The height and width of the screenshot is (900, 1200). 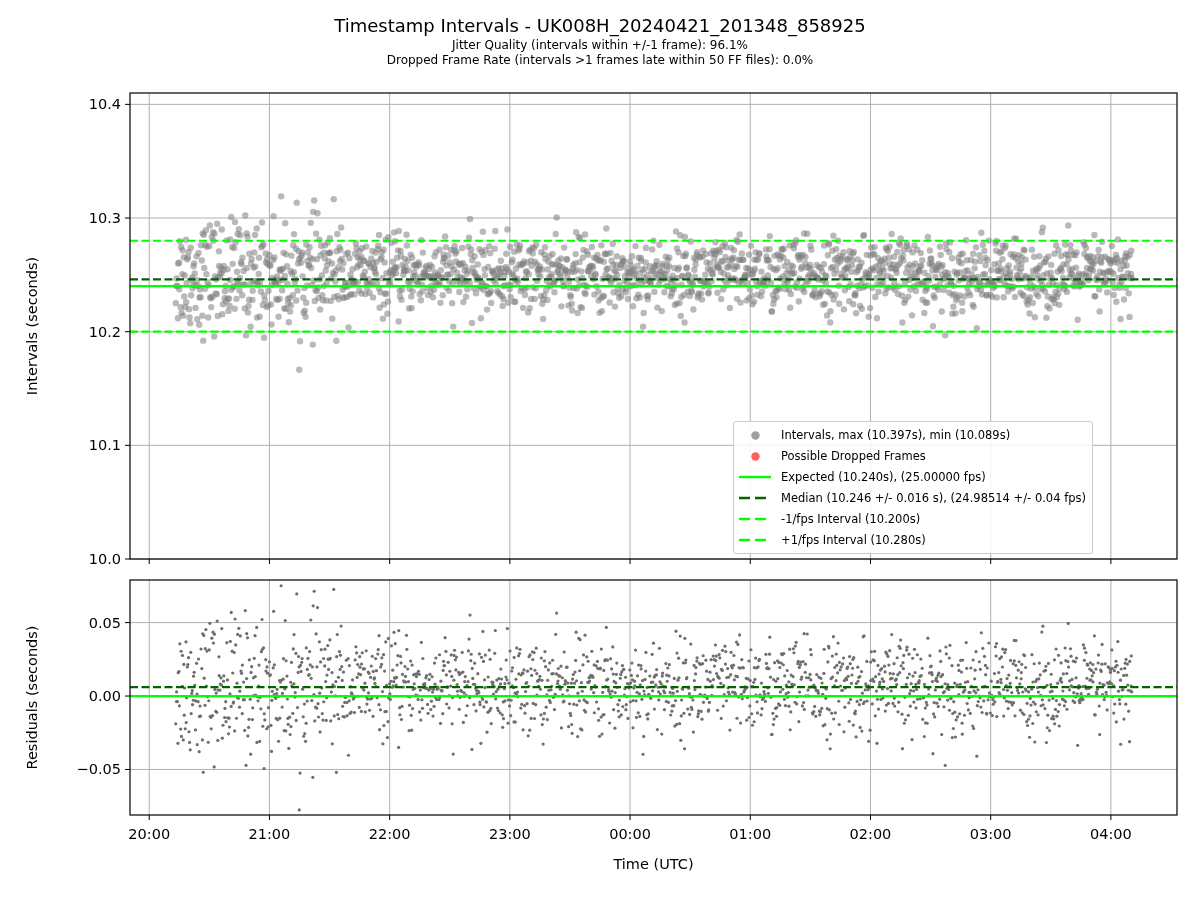 What do you see at coordinates (104, 696) in the screenshot?
I see `y-tick-label: 0.00` at bounding box center [104, 696].